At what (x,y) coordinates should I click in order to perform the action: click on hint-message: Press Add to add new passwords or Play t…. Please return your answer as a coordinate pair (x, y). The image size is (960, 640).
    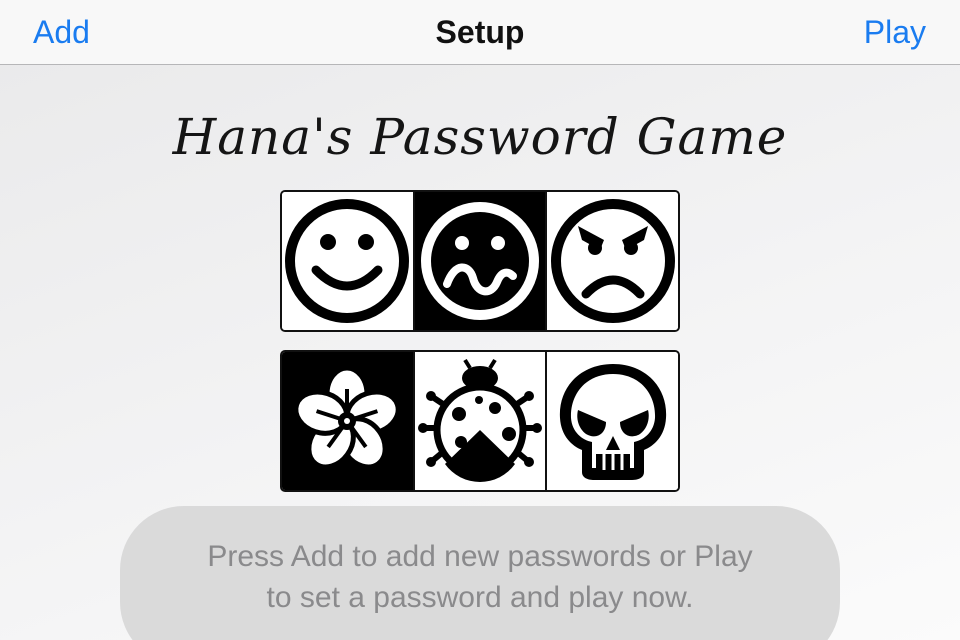
    Looking at the image, I should click on (480, 577).